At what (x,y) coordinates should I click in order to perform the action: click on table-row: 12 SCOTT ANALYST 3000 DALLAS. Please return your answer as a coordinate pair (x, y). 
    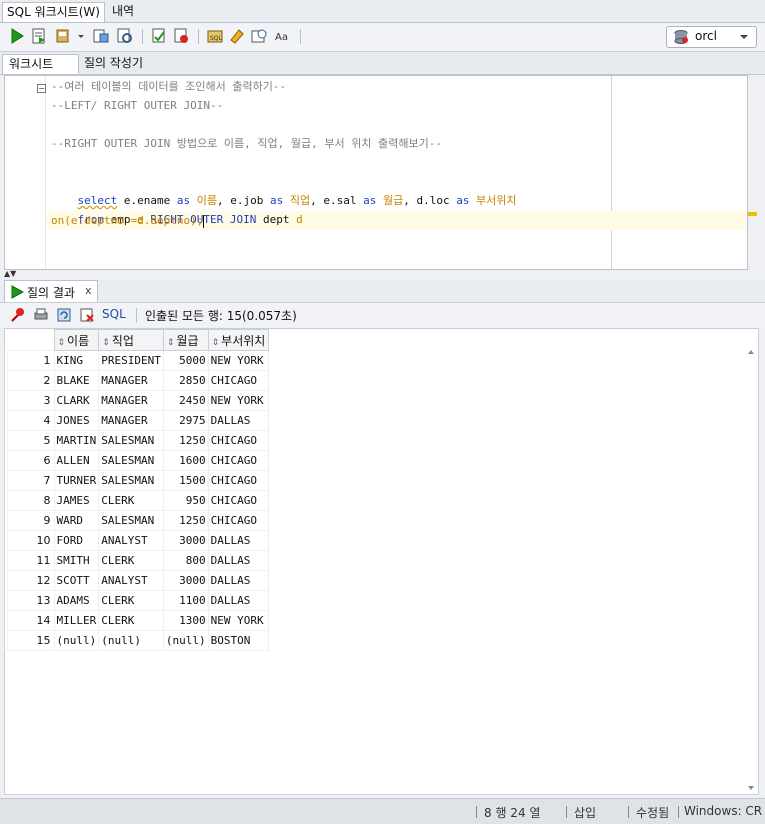
    Looking at the image, I should click on (138, 580).